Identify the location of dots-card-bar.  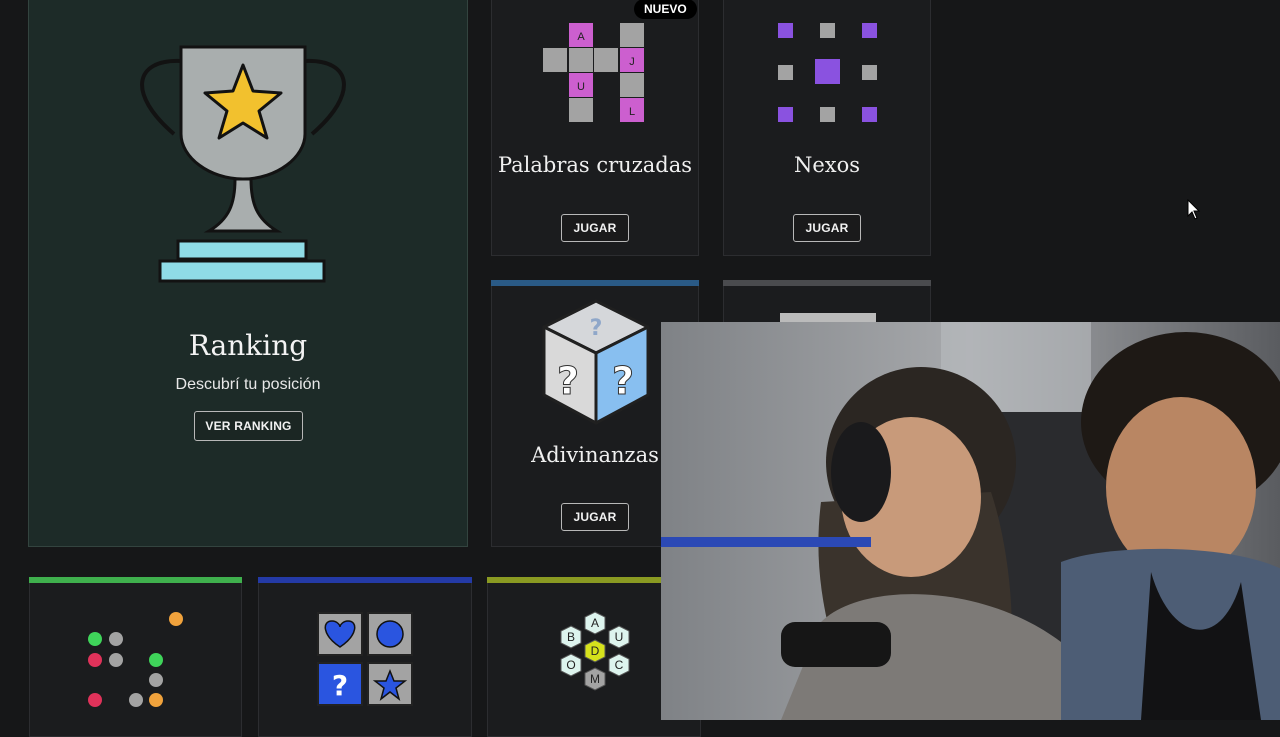
(135, 580).